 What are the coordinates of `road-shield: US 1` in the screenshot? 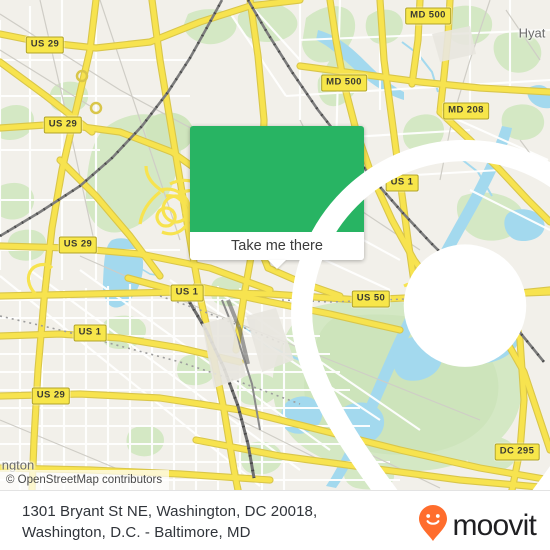 It's located at (90, 333).